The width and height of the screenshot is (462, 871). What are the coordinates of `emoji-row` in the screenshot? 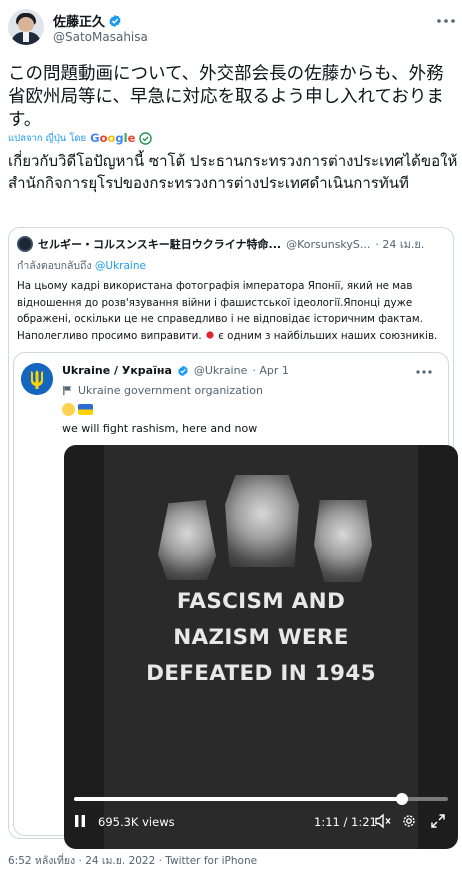 It's located at (77, 409).